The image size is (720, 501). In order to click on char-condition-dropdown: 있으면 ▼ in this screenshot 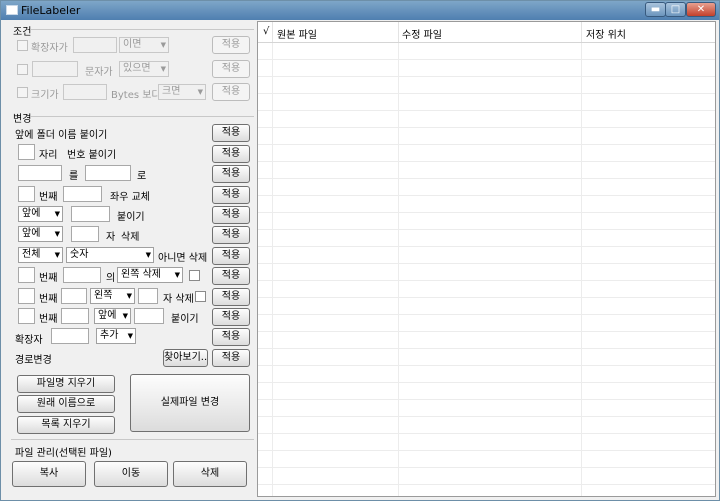, I will do `click(144, 69)`.